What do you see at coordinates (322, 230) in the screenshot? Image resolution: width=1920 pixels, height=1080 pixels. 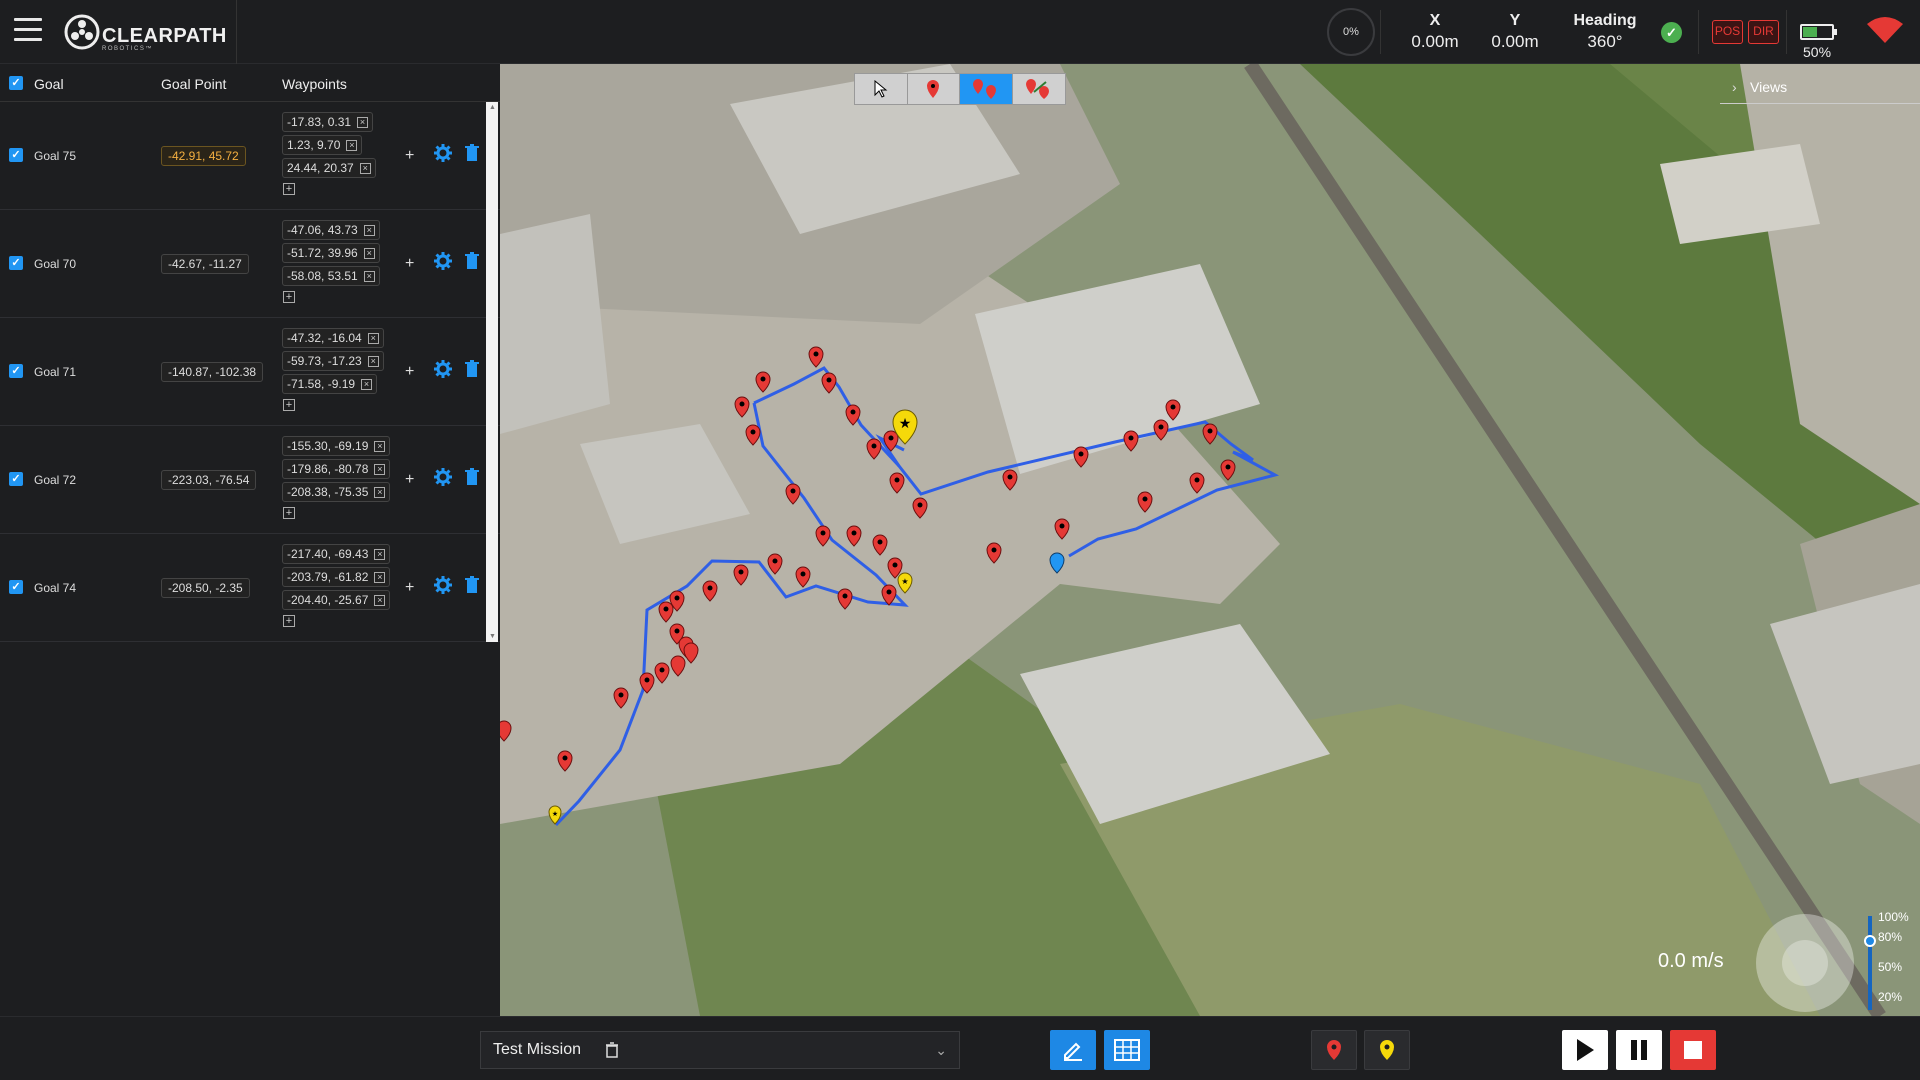 I see `waypoint-coords: -47.06, 43.73` at bounding box center [322, 230].